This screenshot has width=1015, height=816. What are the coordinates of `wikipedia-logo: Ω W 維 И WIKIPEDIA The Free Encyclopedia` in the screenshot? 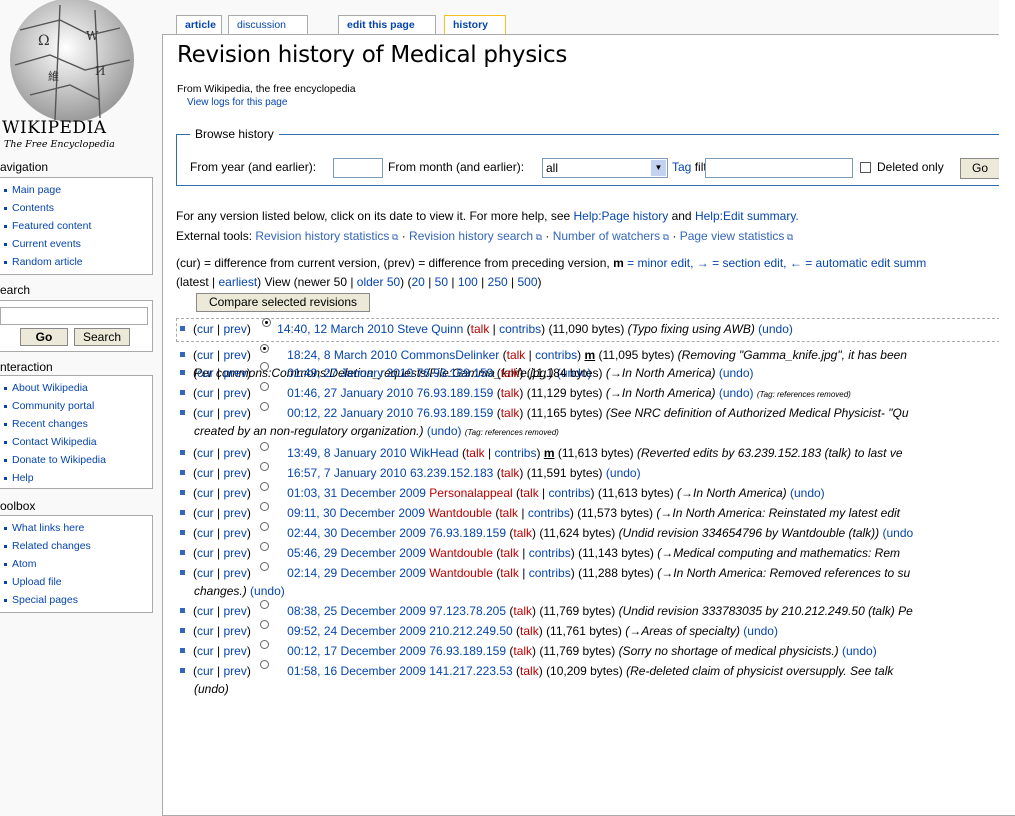 It's located at (80, 80).